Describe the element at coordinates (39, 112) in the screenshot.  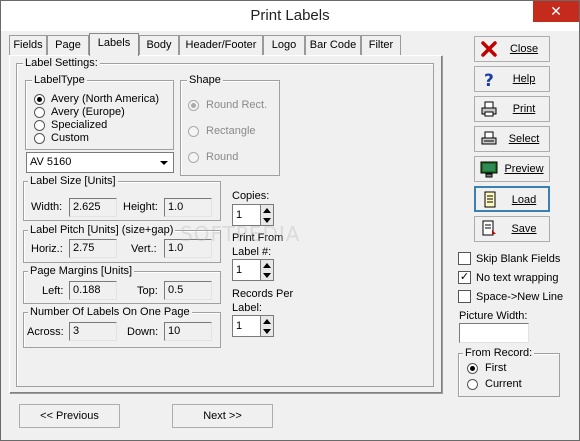
I see `radio-avery-europe` at that location.